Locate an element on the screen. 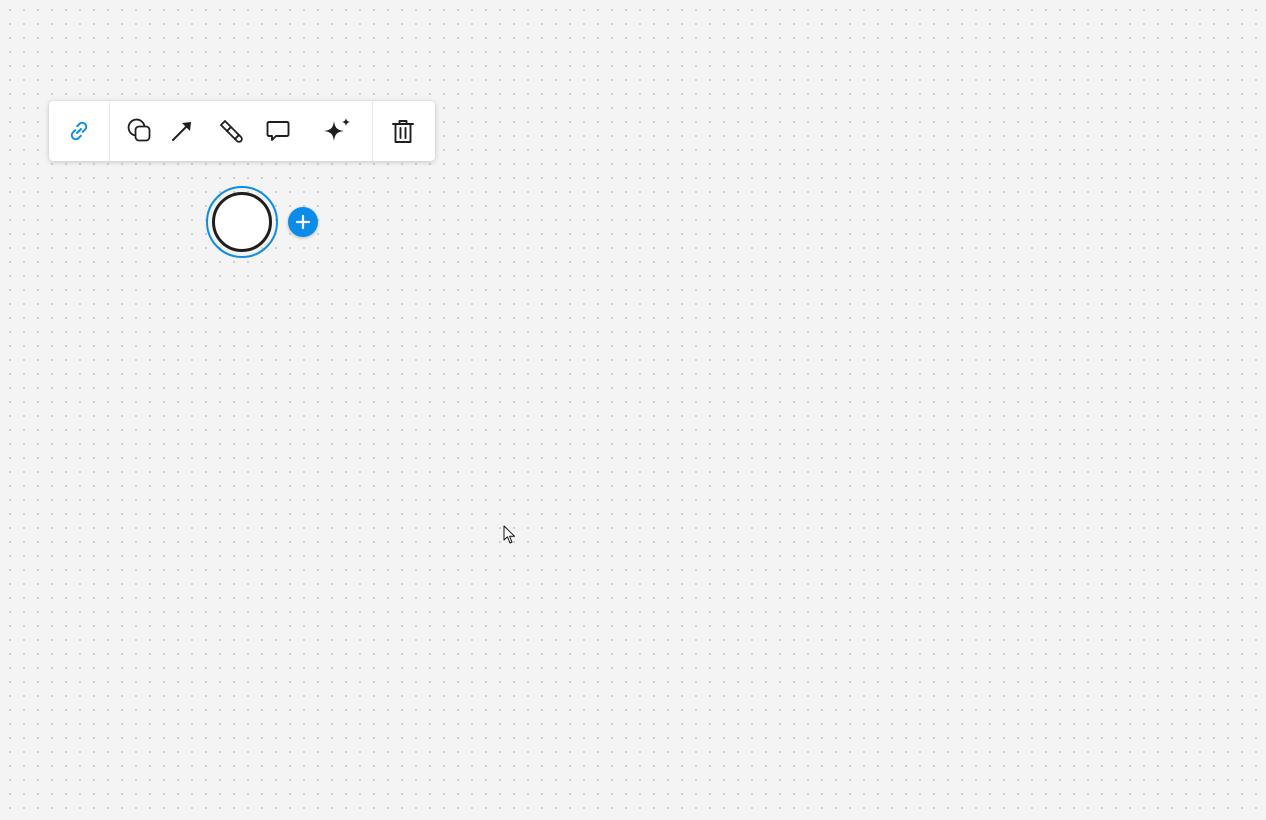 The width and height of the screenshot is (1266, 820). add-connected-shape-button is located at coordinates (303, 222).